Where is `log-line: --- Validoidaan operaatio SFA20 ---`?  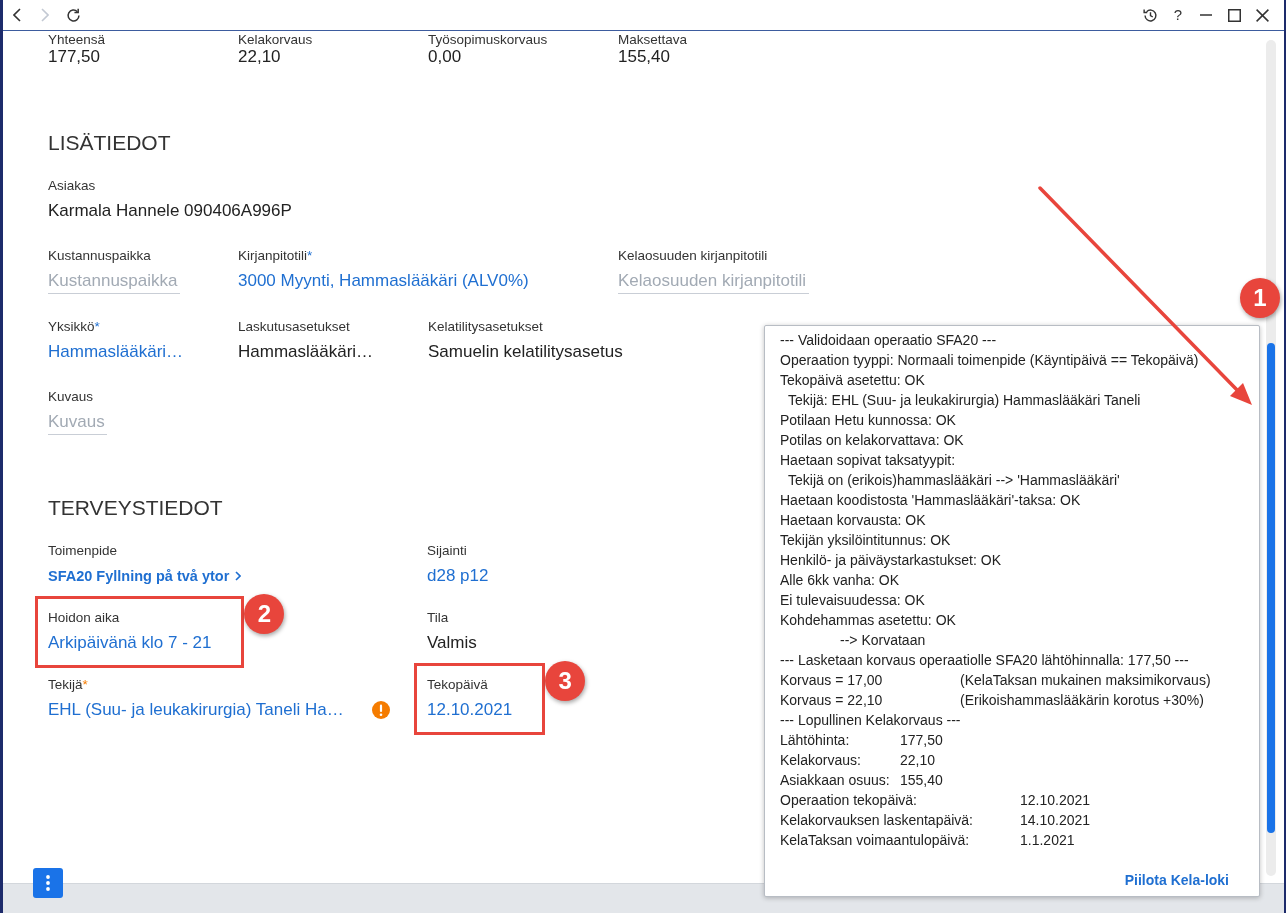
log-line: --- Validoidaan operaatio SFA20 --- is located at coordinates (888, 340).